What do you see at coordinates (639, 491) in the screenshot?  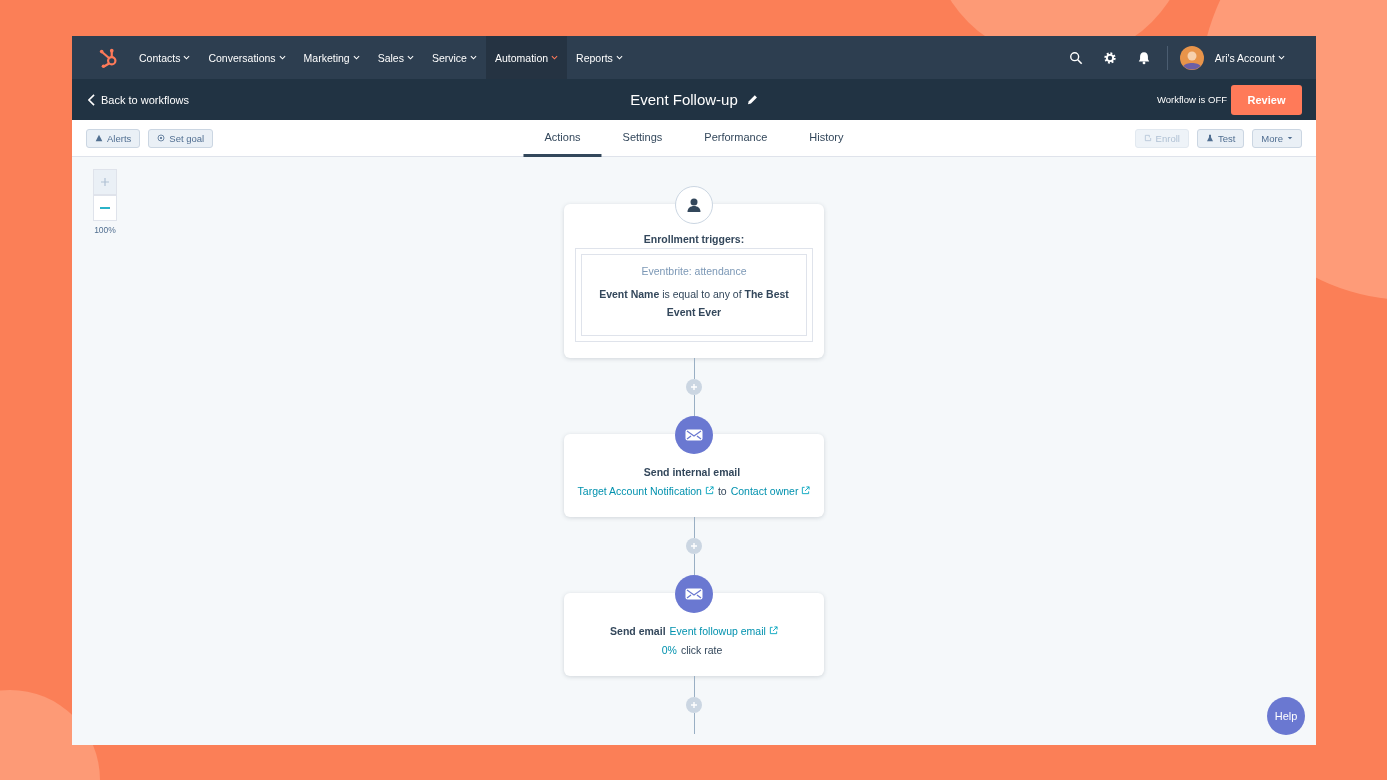 I see `link: Target Account Notification` at bounding box center [639, 491].